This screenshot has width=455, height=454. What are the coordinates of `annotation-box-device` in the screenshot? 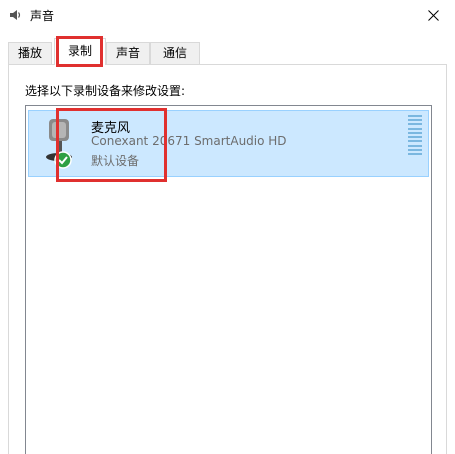 It's located at (111, 145).